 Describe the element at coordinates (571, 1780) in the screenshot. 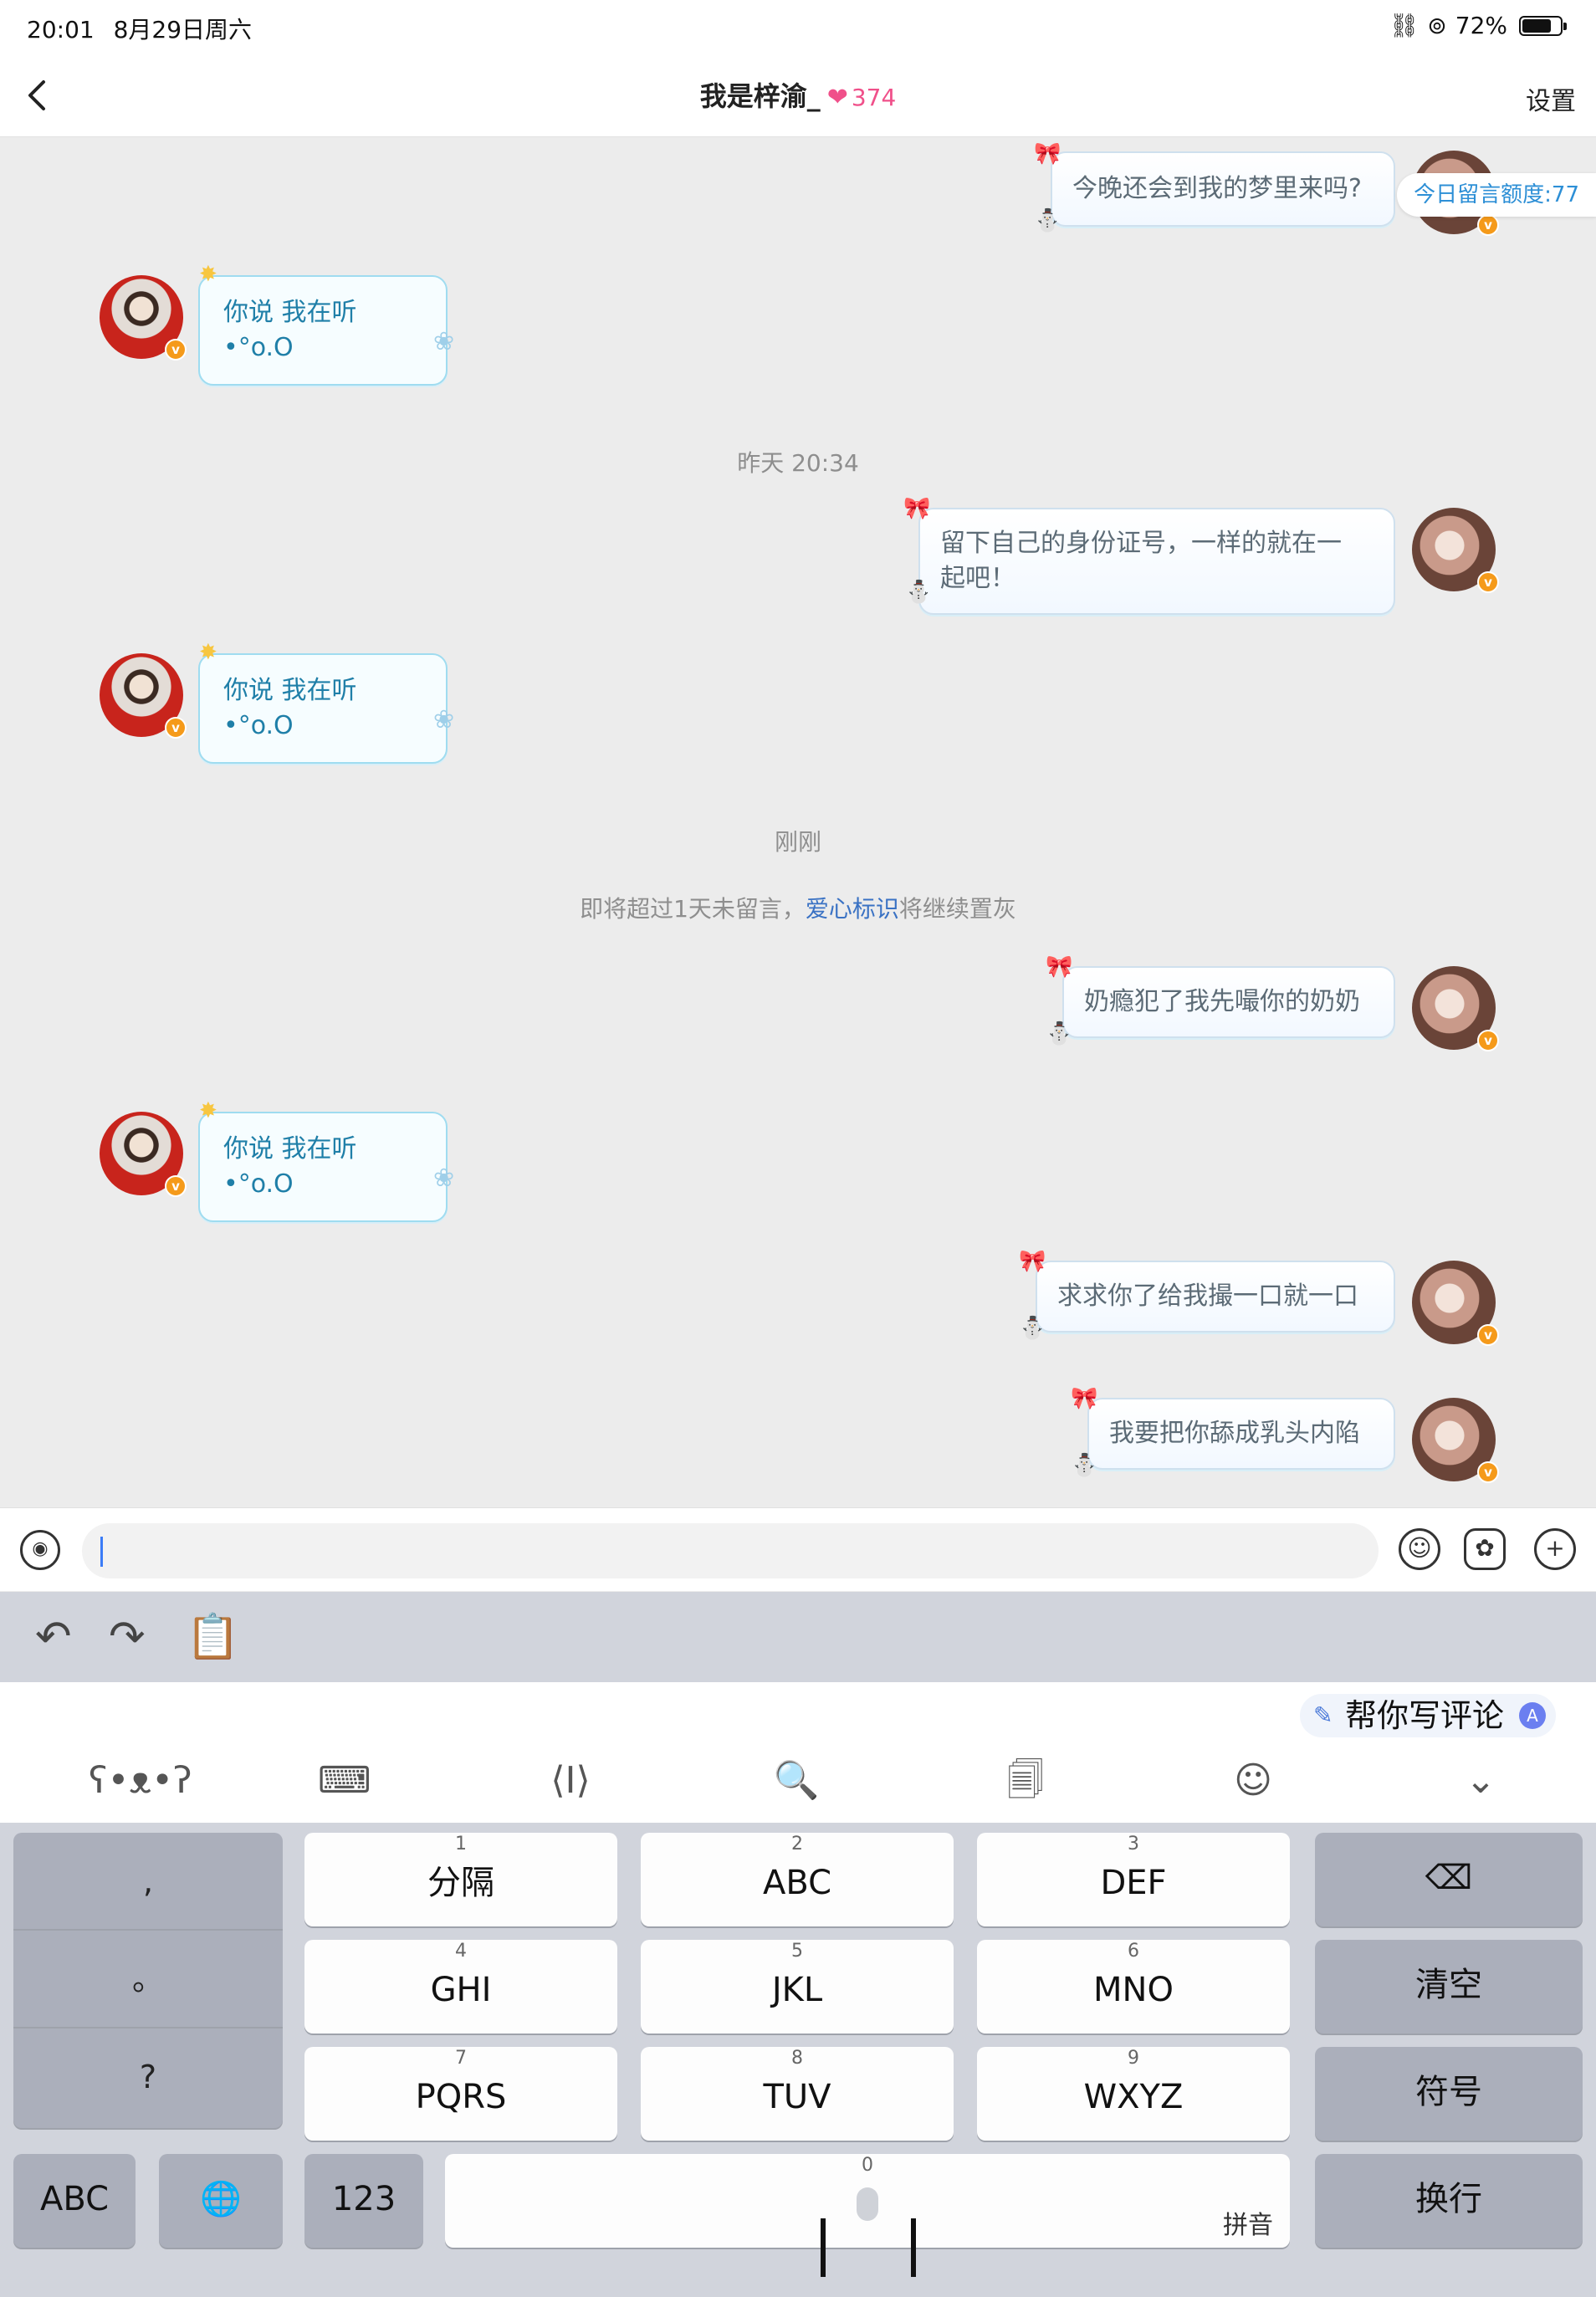

I see `cursor-move-icon: ⟨I⟩` at that location.